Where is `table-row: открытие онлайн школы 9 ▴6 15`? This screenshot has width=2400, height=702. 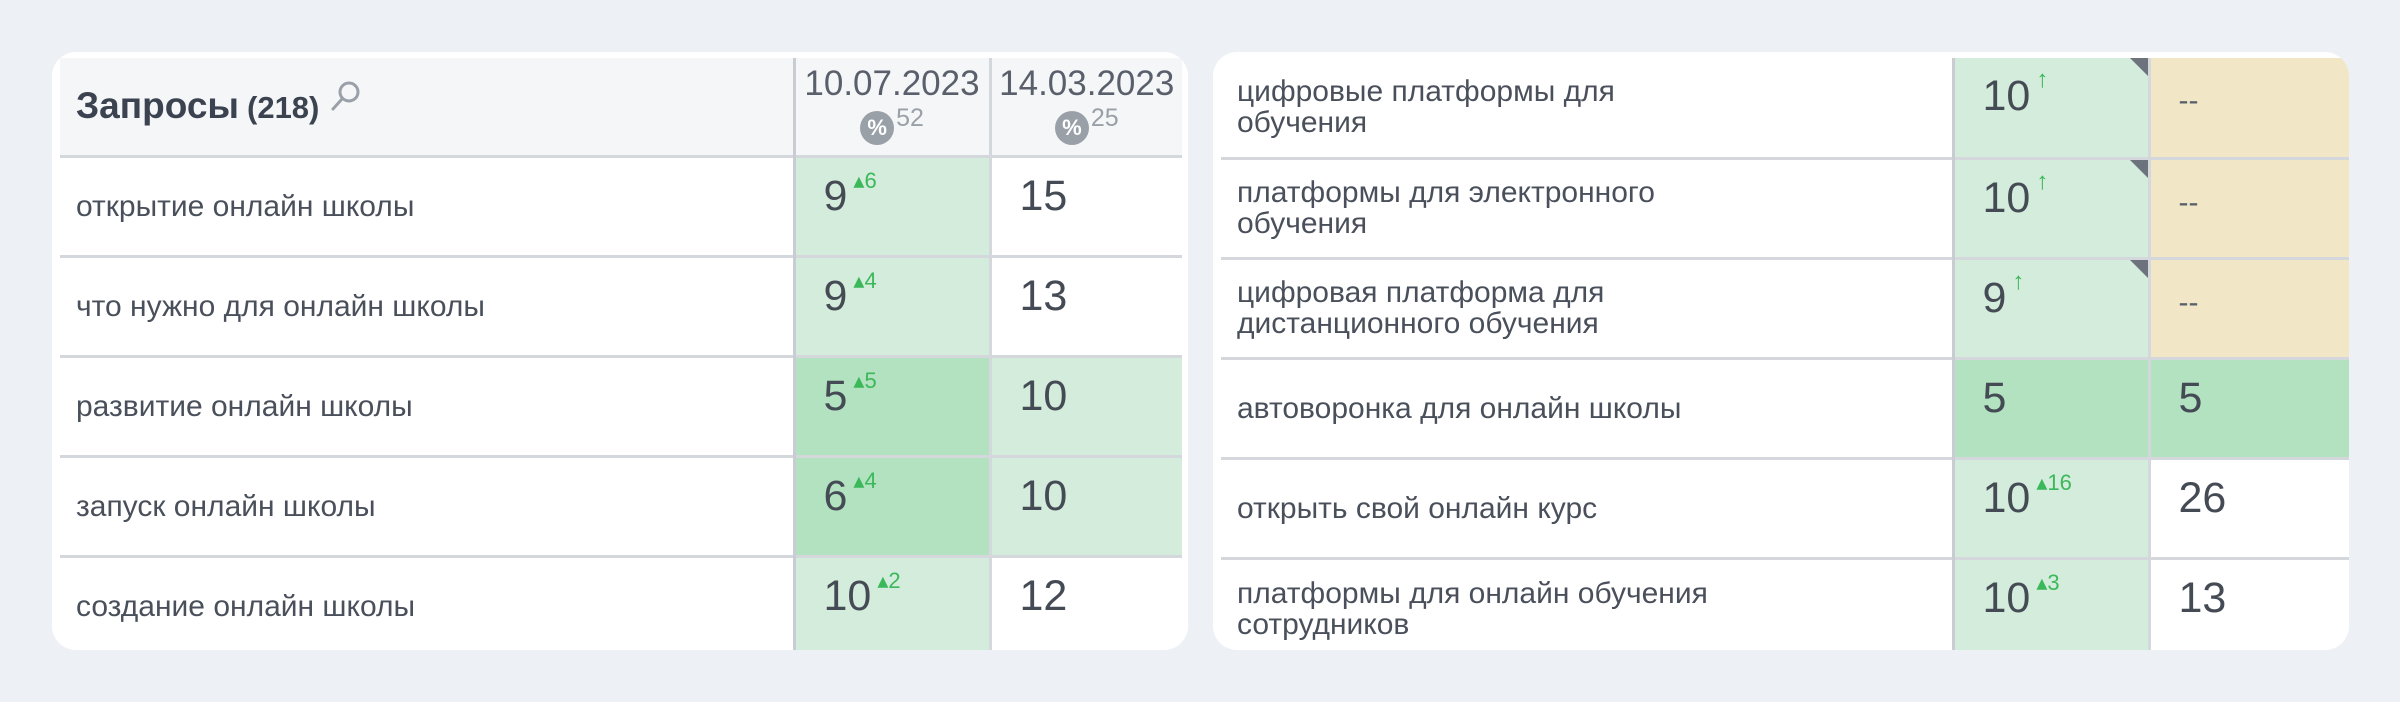
table-row: открытие онлайн школы 9 ▴6 15 is located at coordinates (621, 205).